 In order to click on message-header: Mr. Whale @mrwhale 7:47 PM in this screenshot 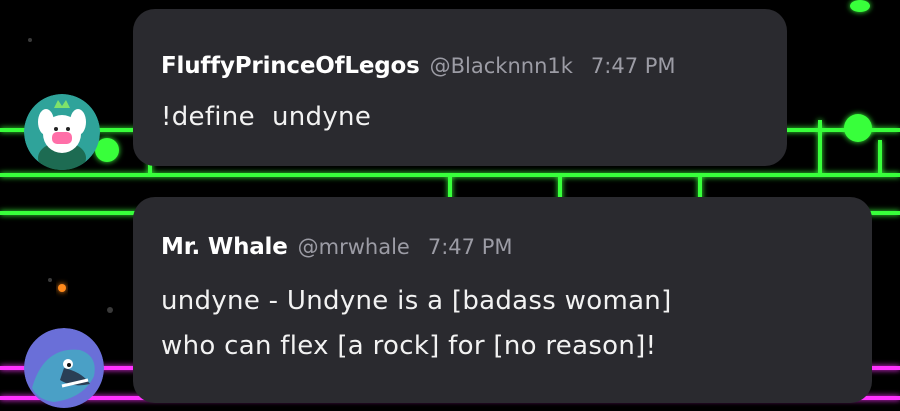, I will do `click(336, 247)`.